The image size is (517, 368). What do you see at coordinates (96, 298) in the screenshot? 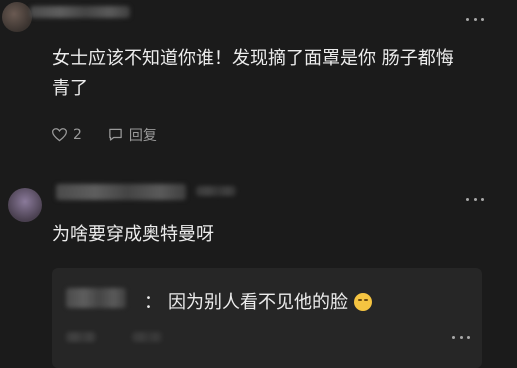
I see `reply-username-blurred` at bounding box center [96, 298].